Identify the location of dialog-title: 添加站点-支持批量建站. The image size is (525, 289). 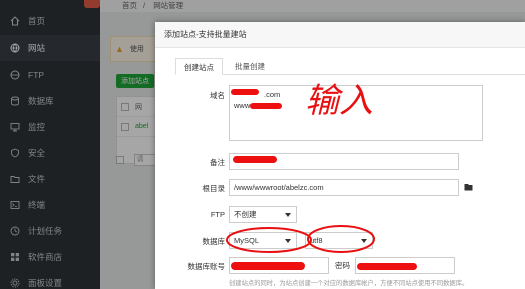
(340, 35).